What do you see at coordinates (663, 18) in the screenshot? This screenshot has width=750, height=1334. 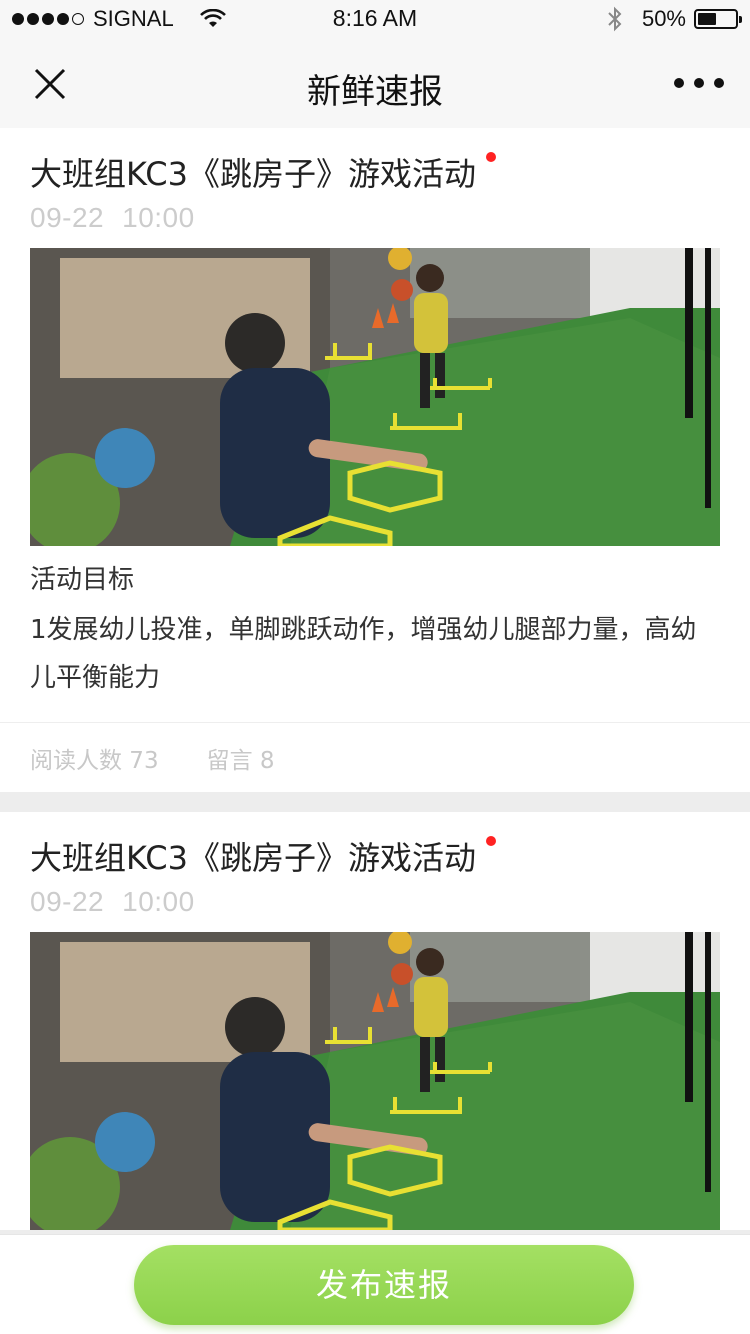 I see `battery-percent: 50%` at bounding box center [663, 18].